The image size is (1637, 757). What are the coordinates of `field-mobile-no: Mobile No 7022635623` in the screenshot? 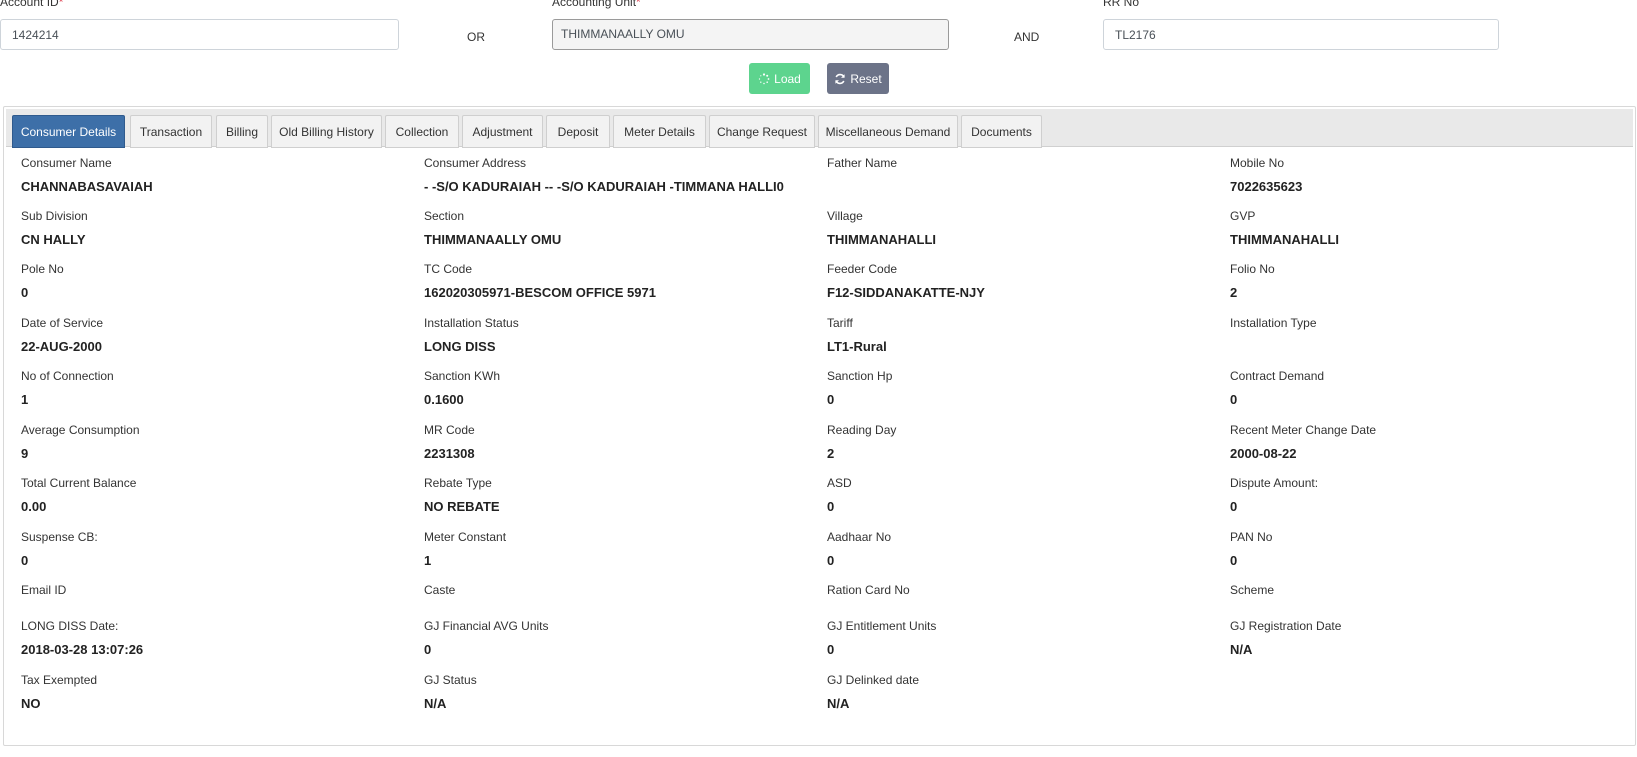 It's located at (1266, 175).